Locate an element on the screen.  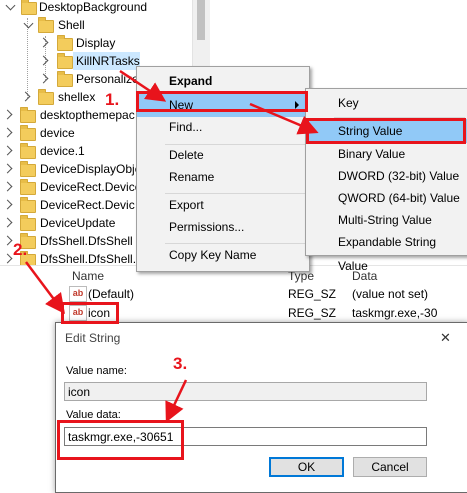
tree-item-display: Display is located at coordinates (100, 43).